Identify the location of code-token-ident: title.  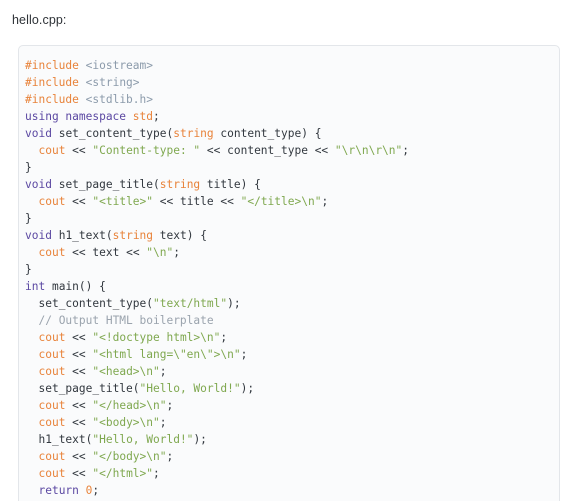
(220, 184).